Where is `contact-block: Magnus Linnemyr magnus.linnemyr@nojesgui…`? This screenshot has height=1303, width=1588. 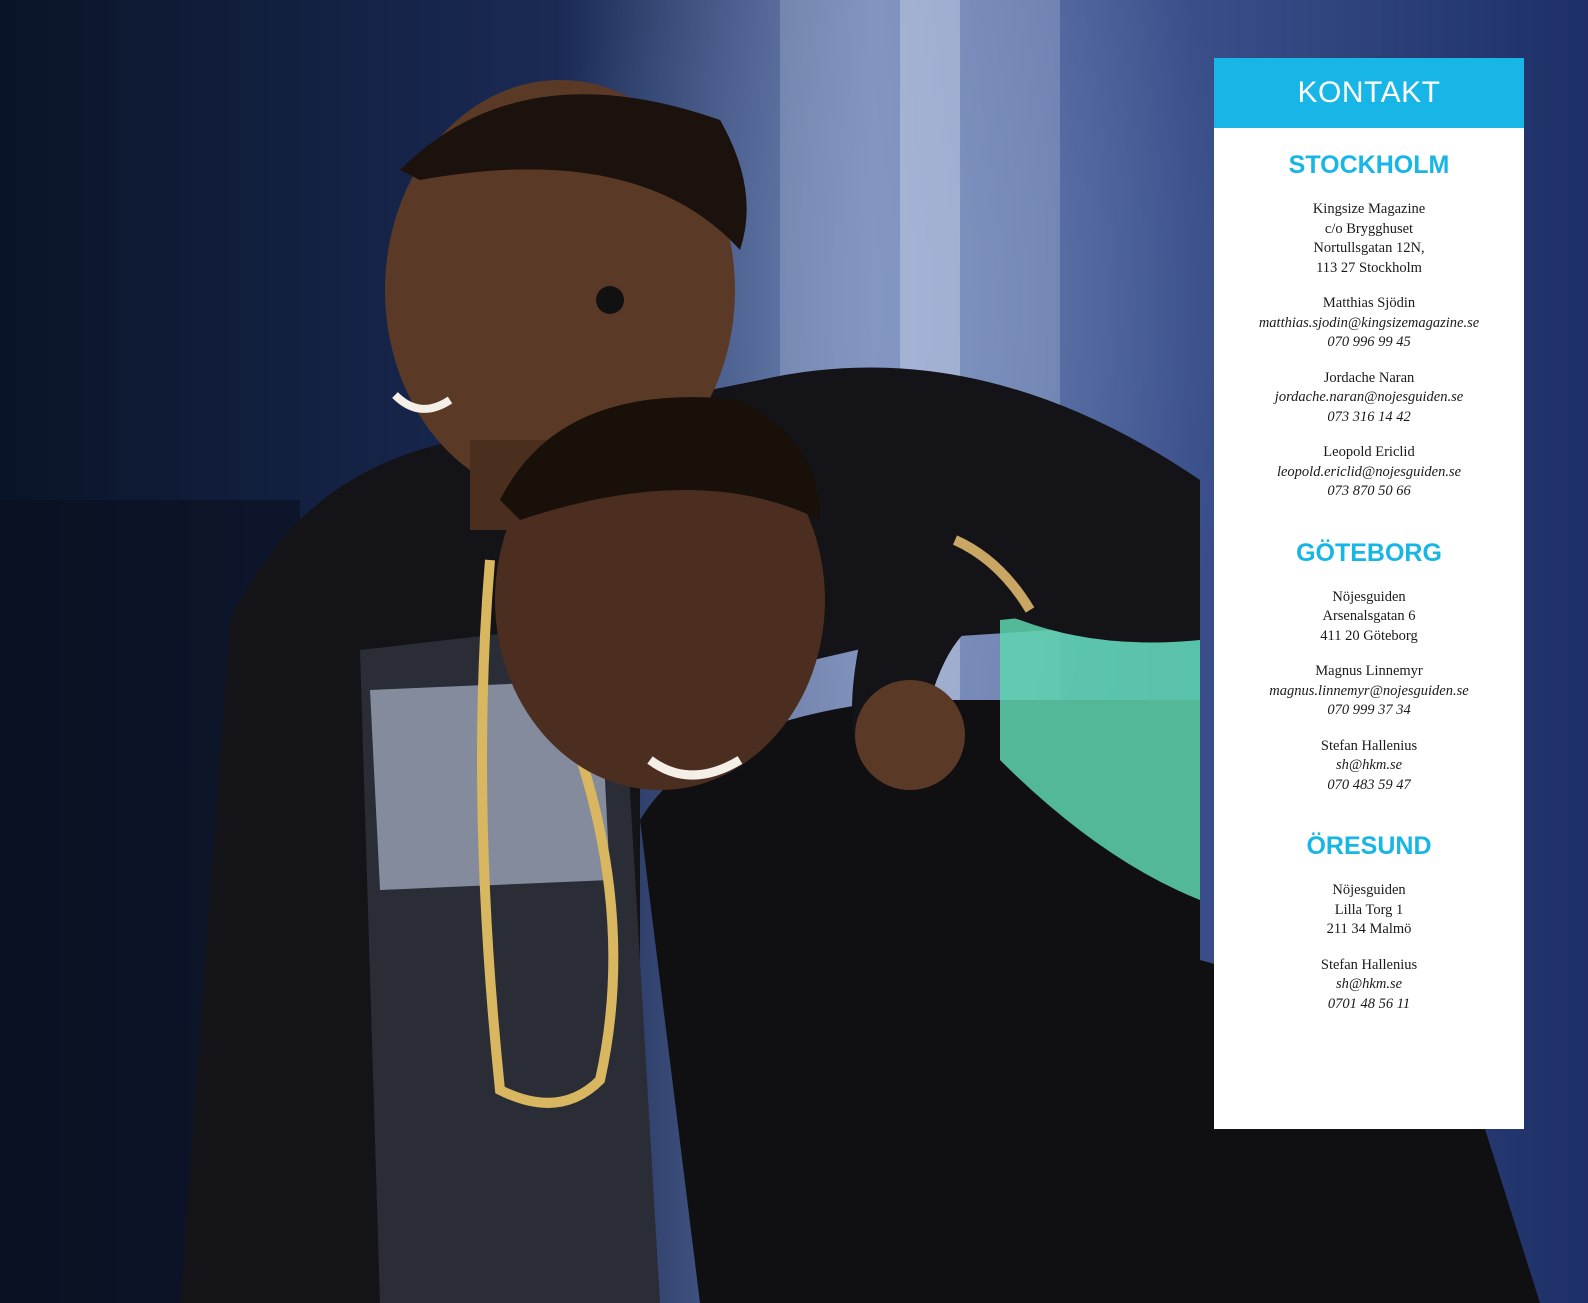
contact-block: Magnus Linnemyr magnus.linnemyr@nojesgui… is located at coordinates (1369, 691).